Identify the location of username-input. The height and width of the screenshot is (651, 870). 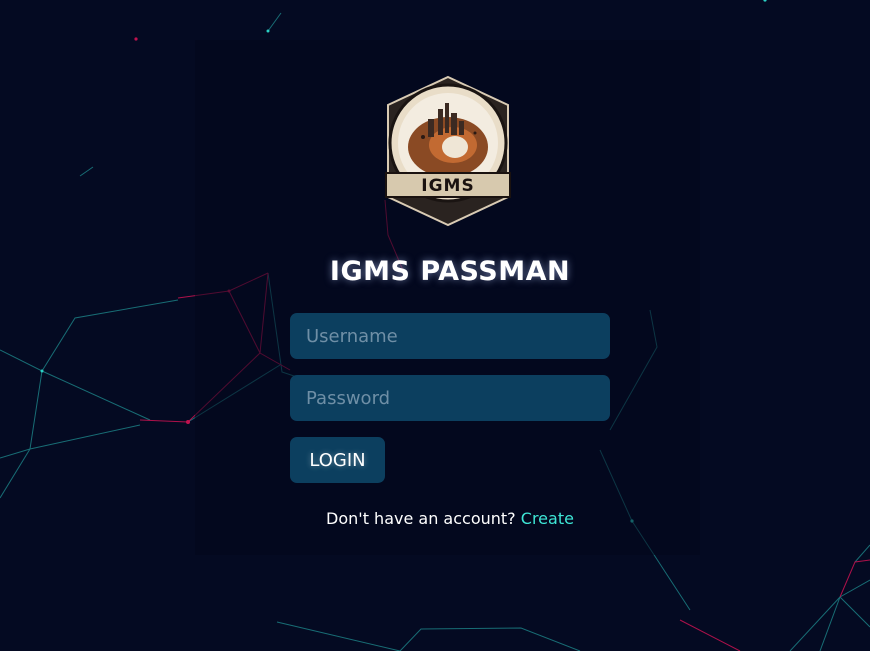
(450, 336).